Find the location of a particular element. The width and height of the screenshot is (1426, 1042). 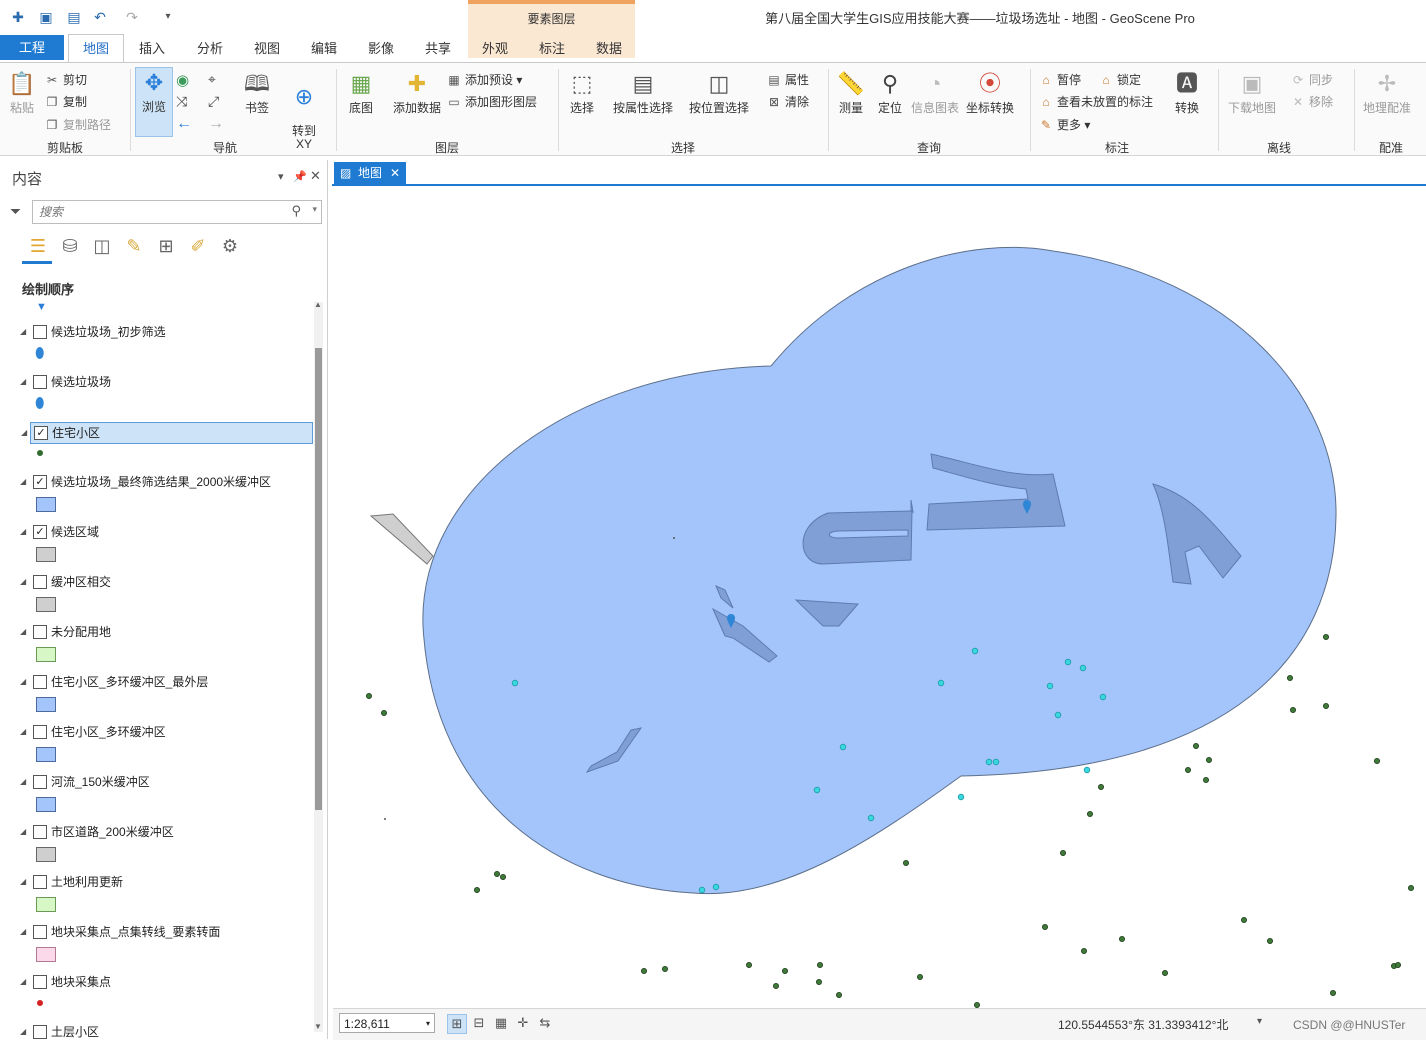

scroll-up-icon: ▲ is located at coordinates (318, 304).